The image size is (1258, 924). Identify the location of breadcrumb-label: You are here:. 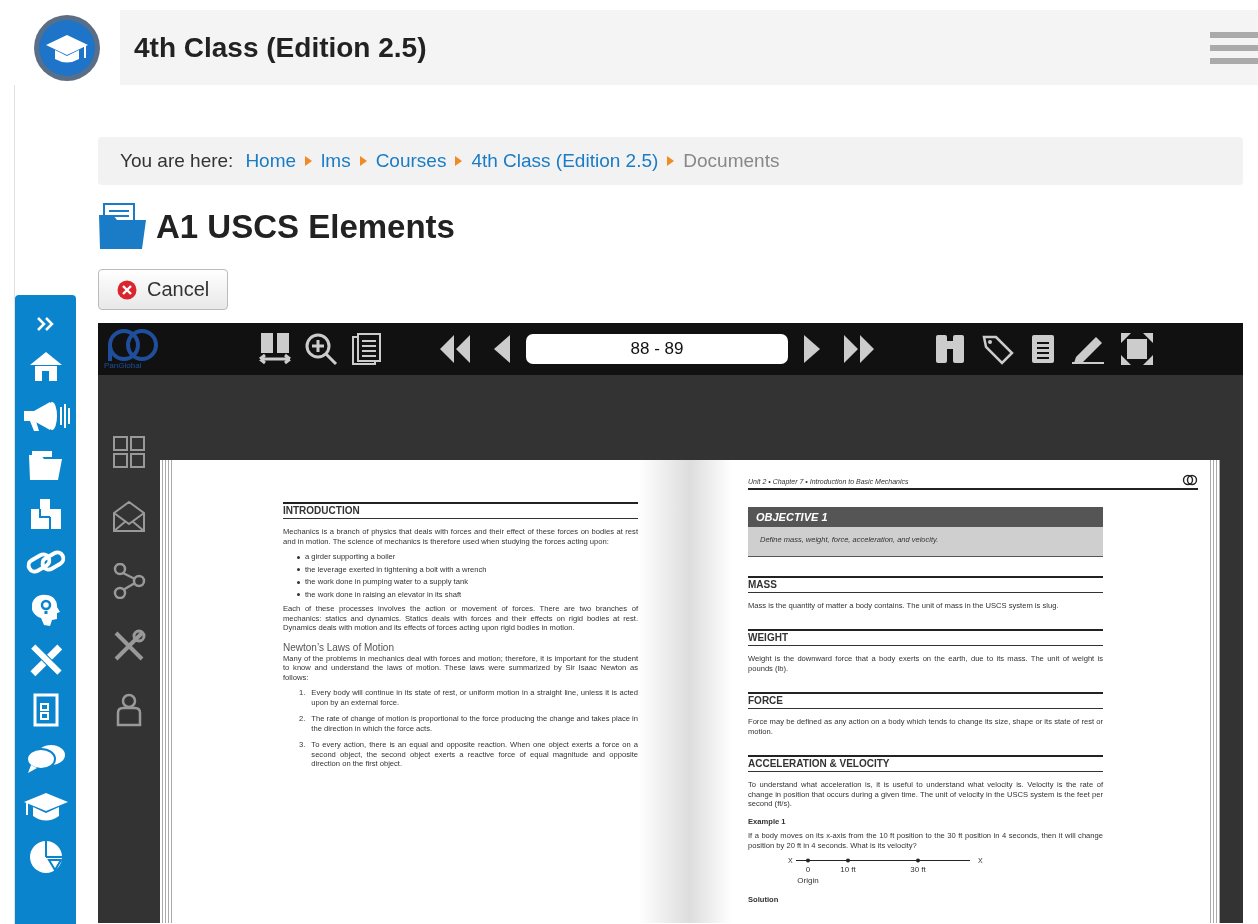
(177, 161).